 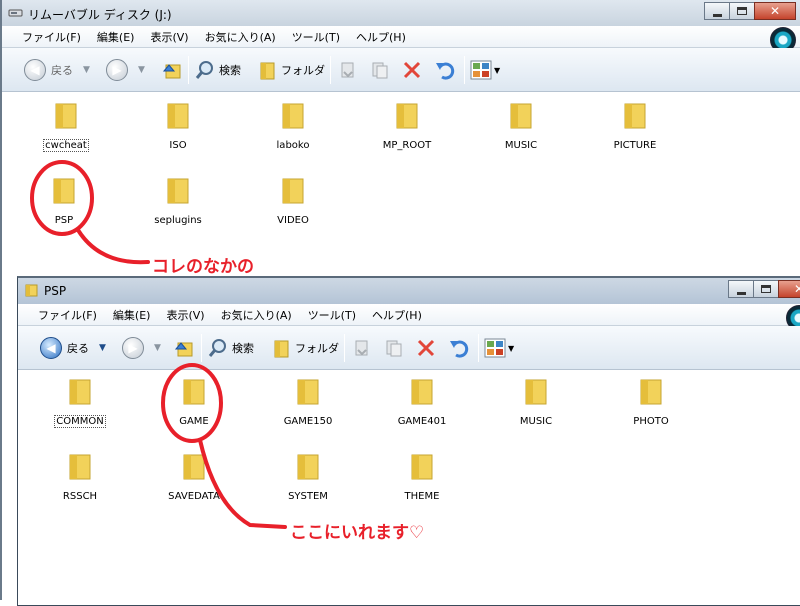 What do you see at coordinates (651, 402) in the screenshot?
I see `folder-item: PHOTO` at bounding box center [651, 402].